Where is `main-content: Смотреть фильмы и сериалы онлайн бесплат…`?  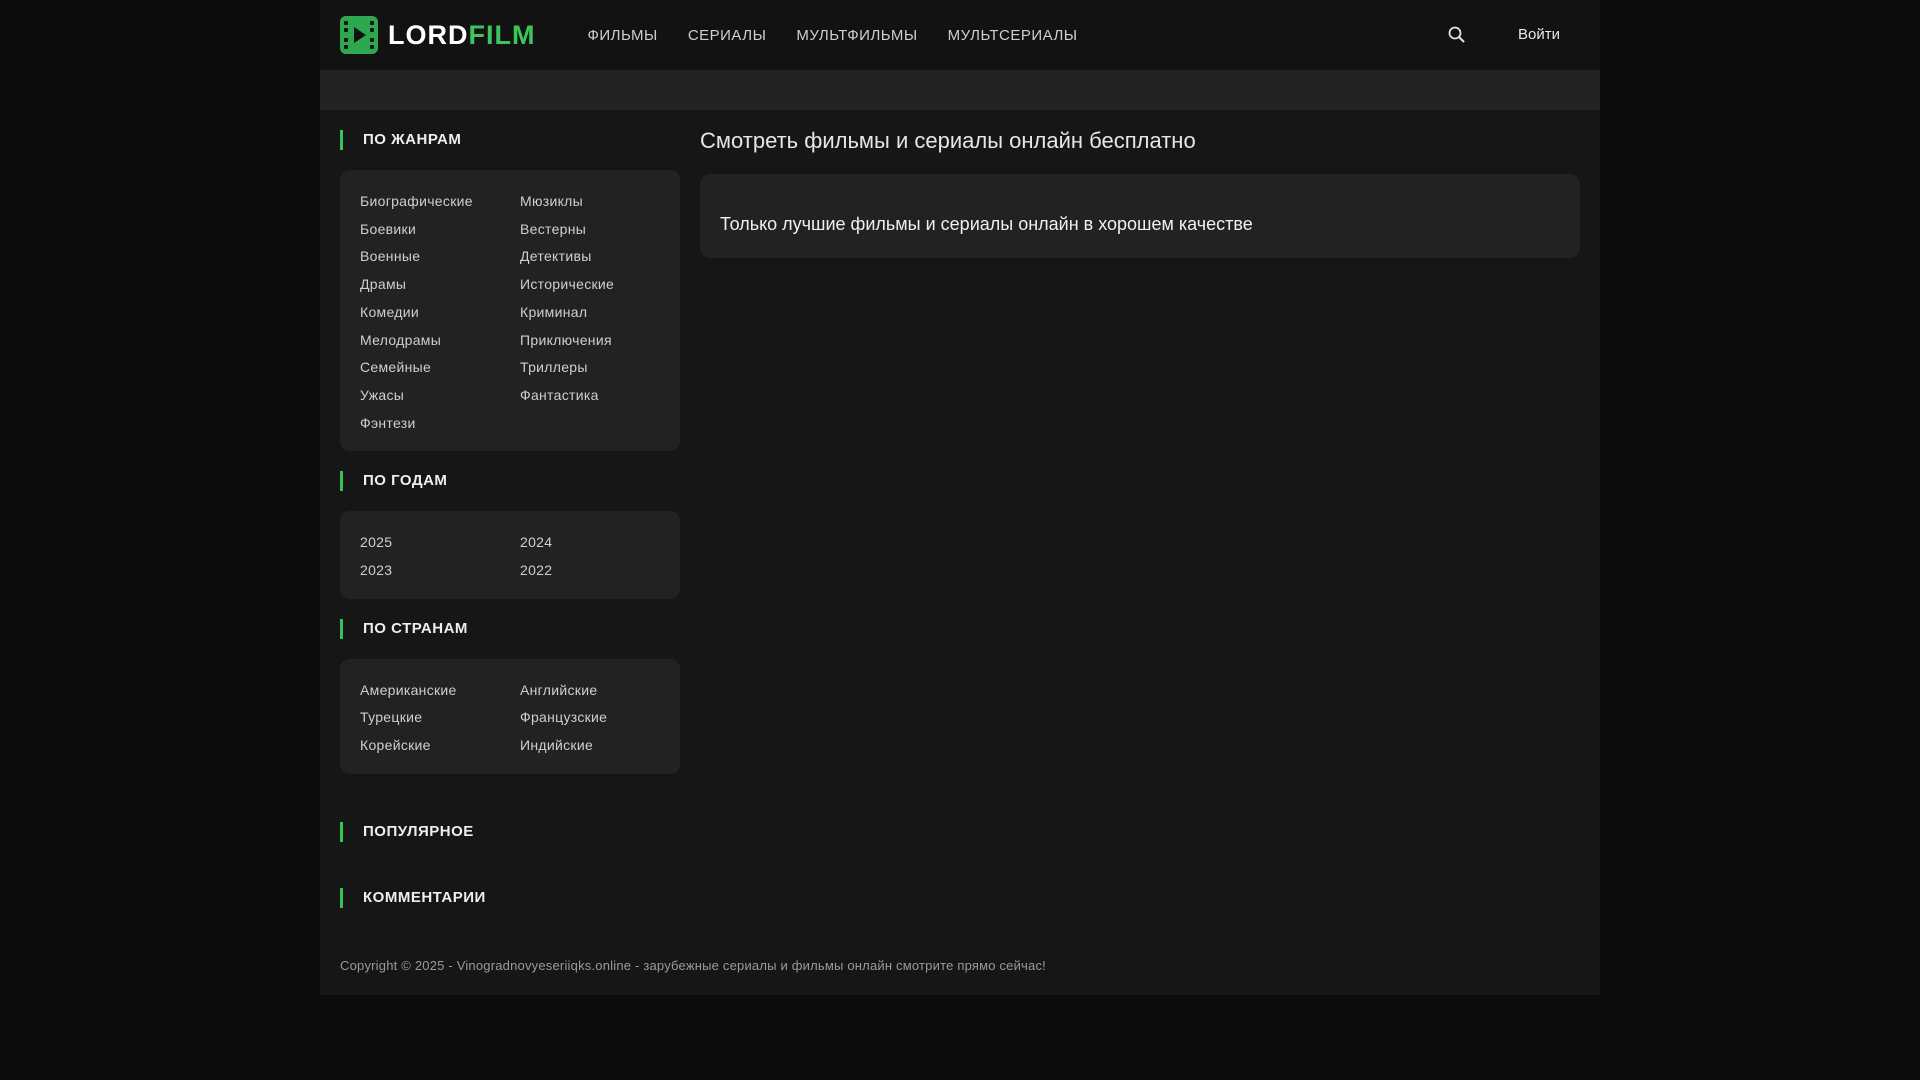 main-content: Смотреть фильмы и сериалы онлайн бесплат… is located at coordinates (1140, 193).